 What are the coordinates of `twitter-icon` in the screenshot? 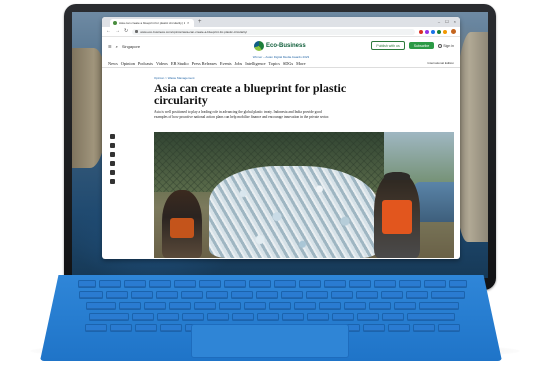 It's located at (112, 136).